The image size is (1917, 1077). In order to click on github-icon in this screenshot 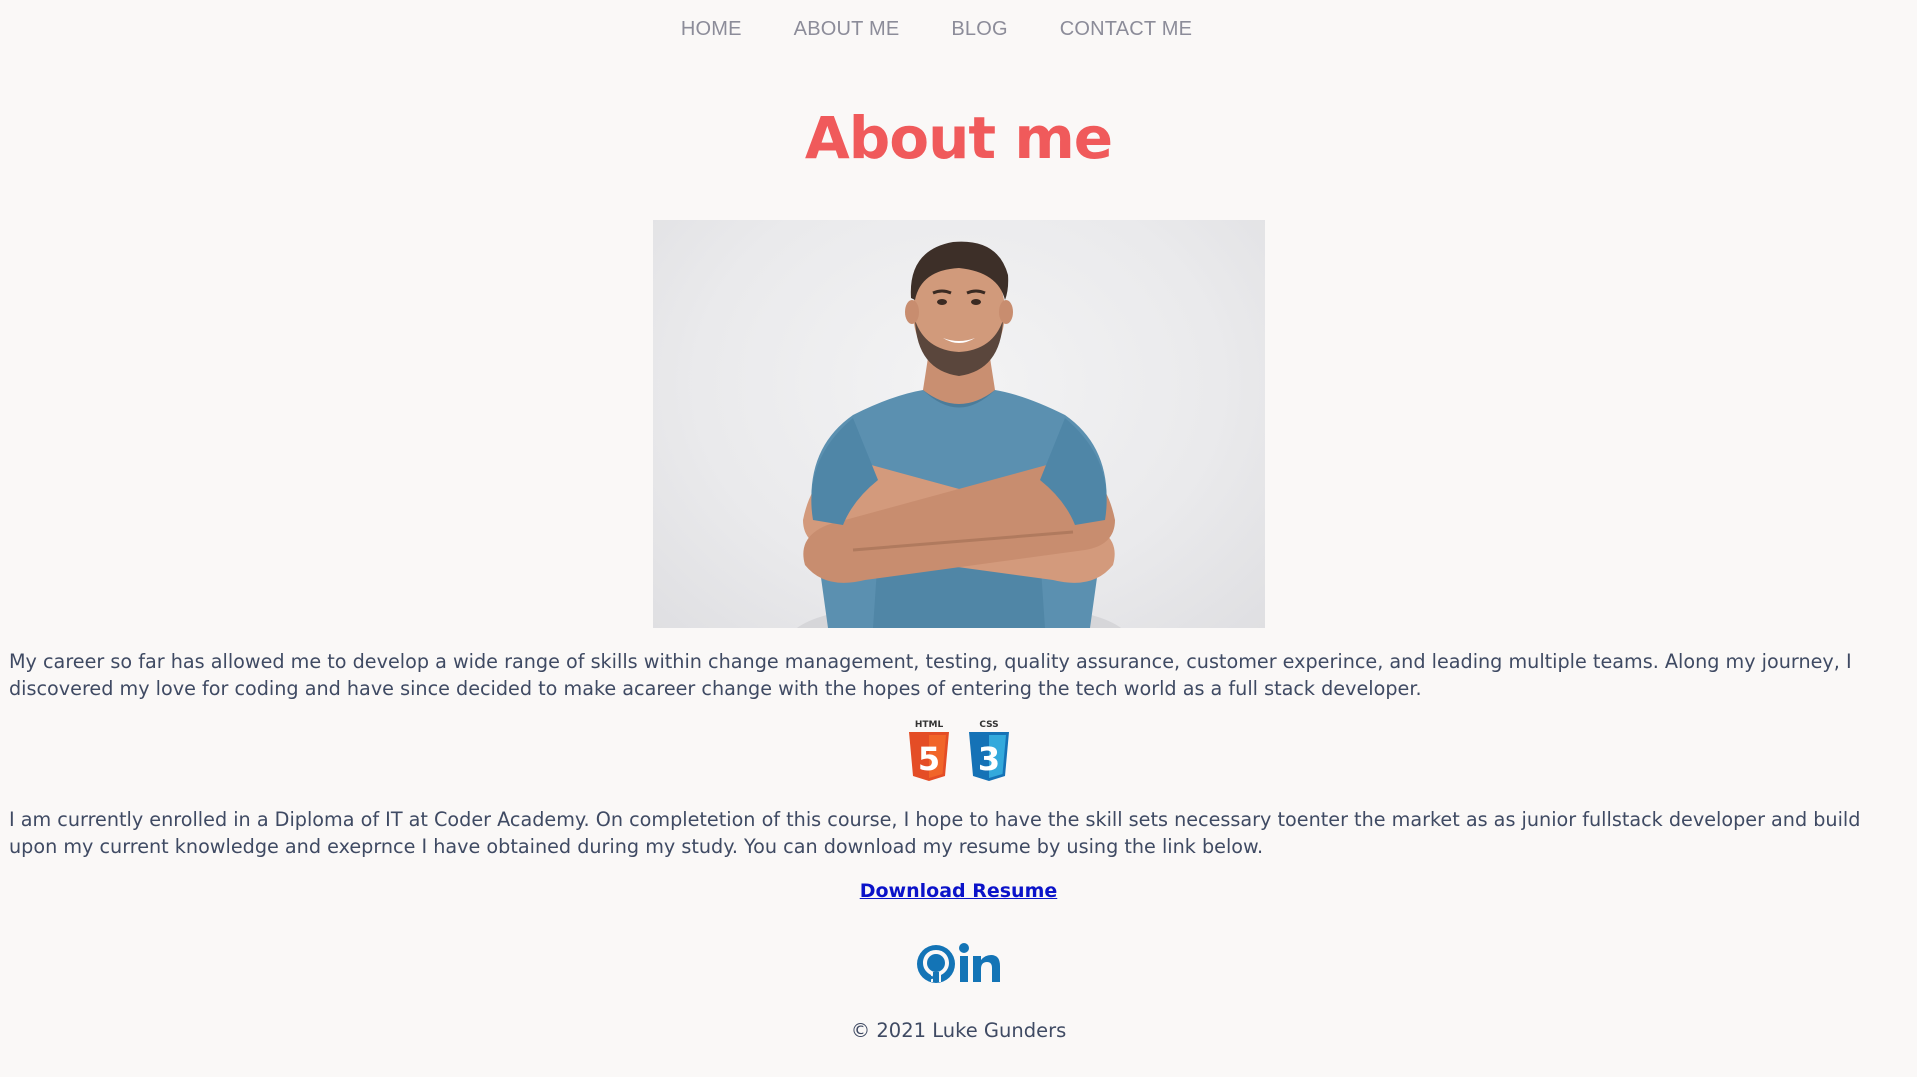, I will do `click(935, 964)`.